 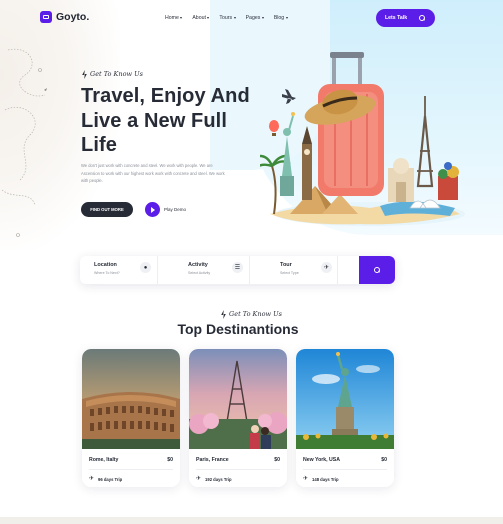 I want to click on menu-item-home: Home, so click(x=174, y=18).